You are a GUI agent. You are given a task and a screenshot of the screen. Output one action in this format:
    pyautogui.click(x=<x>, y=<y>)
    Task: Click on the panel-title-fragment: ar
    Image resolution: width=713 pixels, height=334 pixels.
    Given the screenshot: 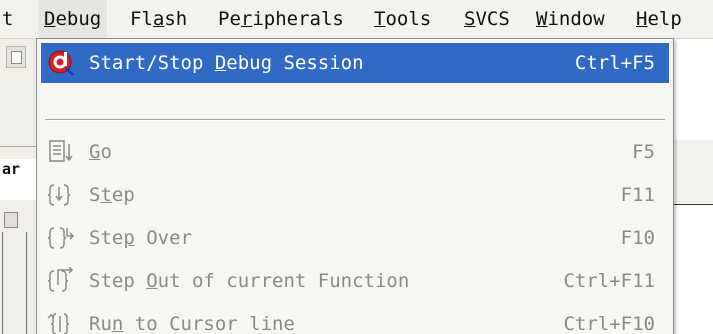 What is the action you would take?
    pyautogui.click(x=11, y=169)
    